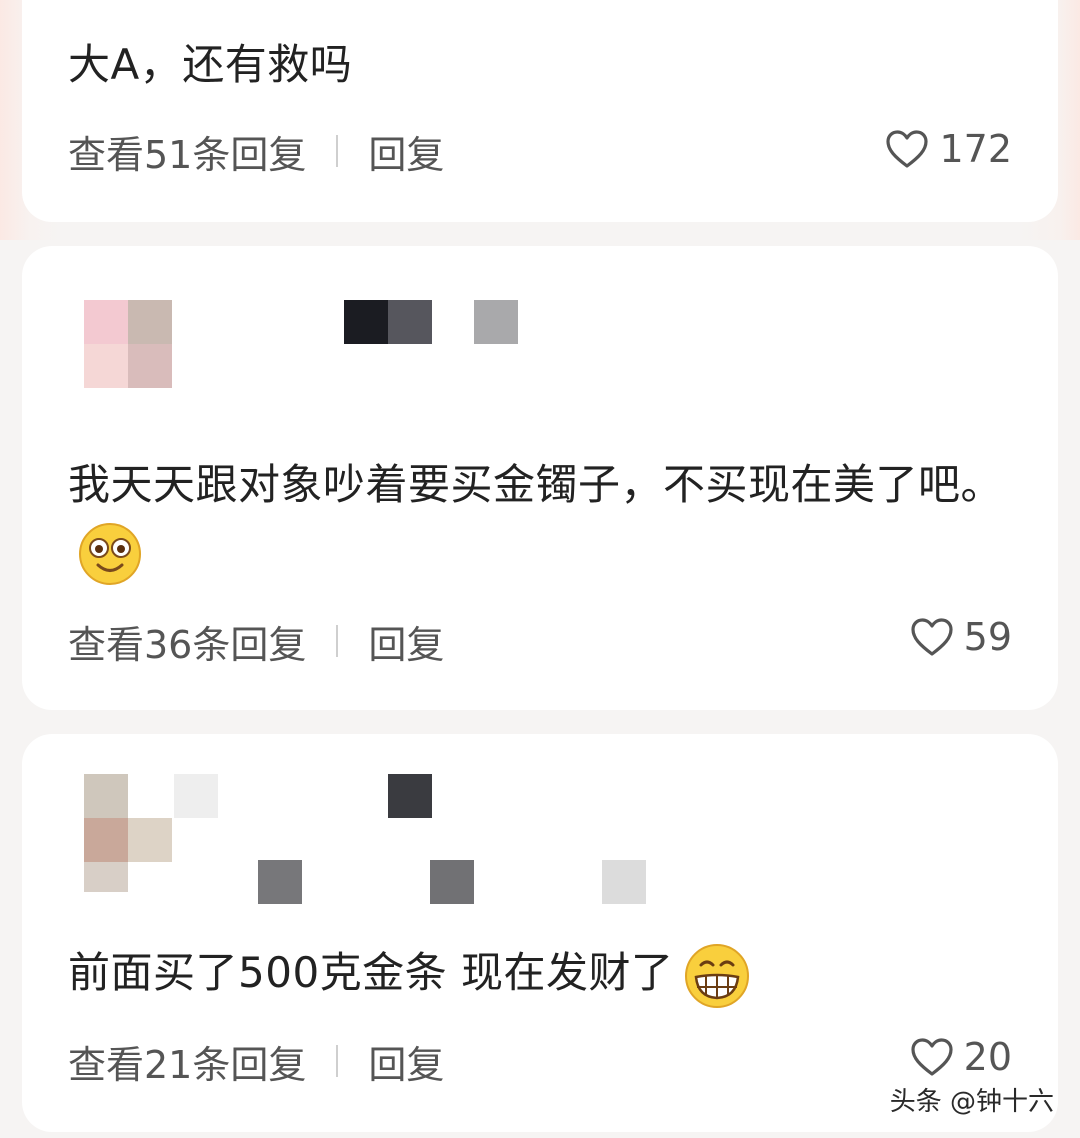 The height and width of the screenshot is (1138, 1080). Describe the element at coordinates (110, 553) in the screenshot. I see `smiling-face-emoji` at that location.